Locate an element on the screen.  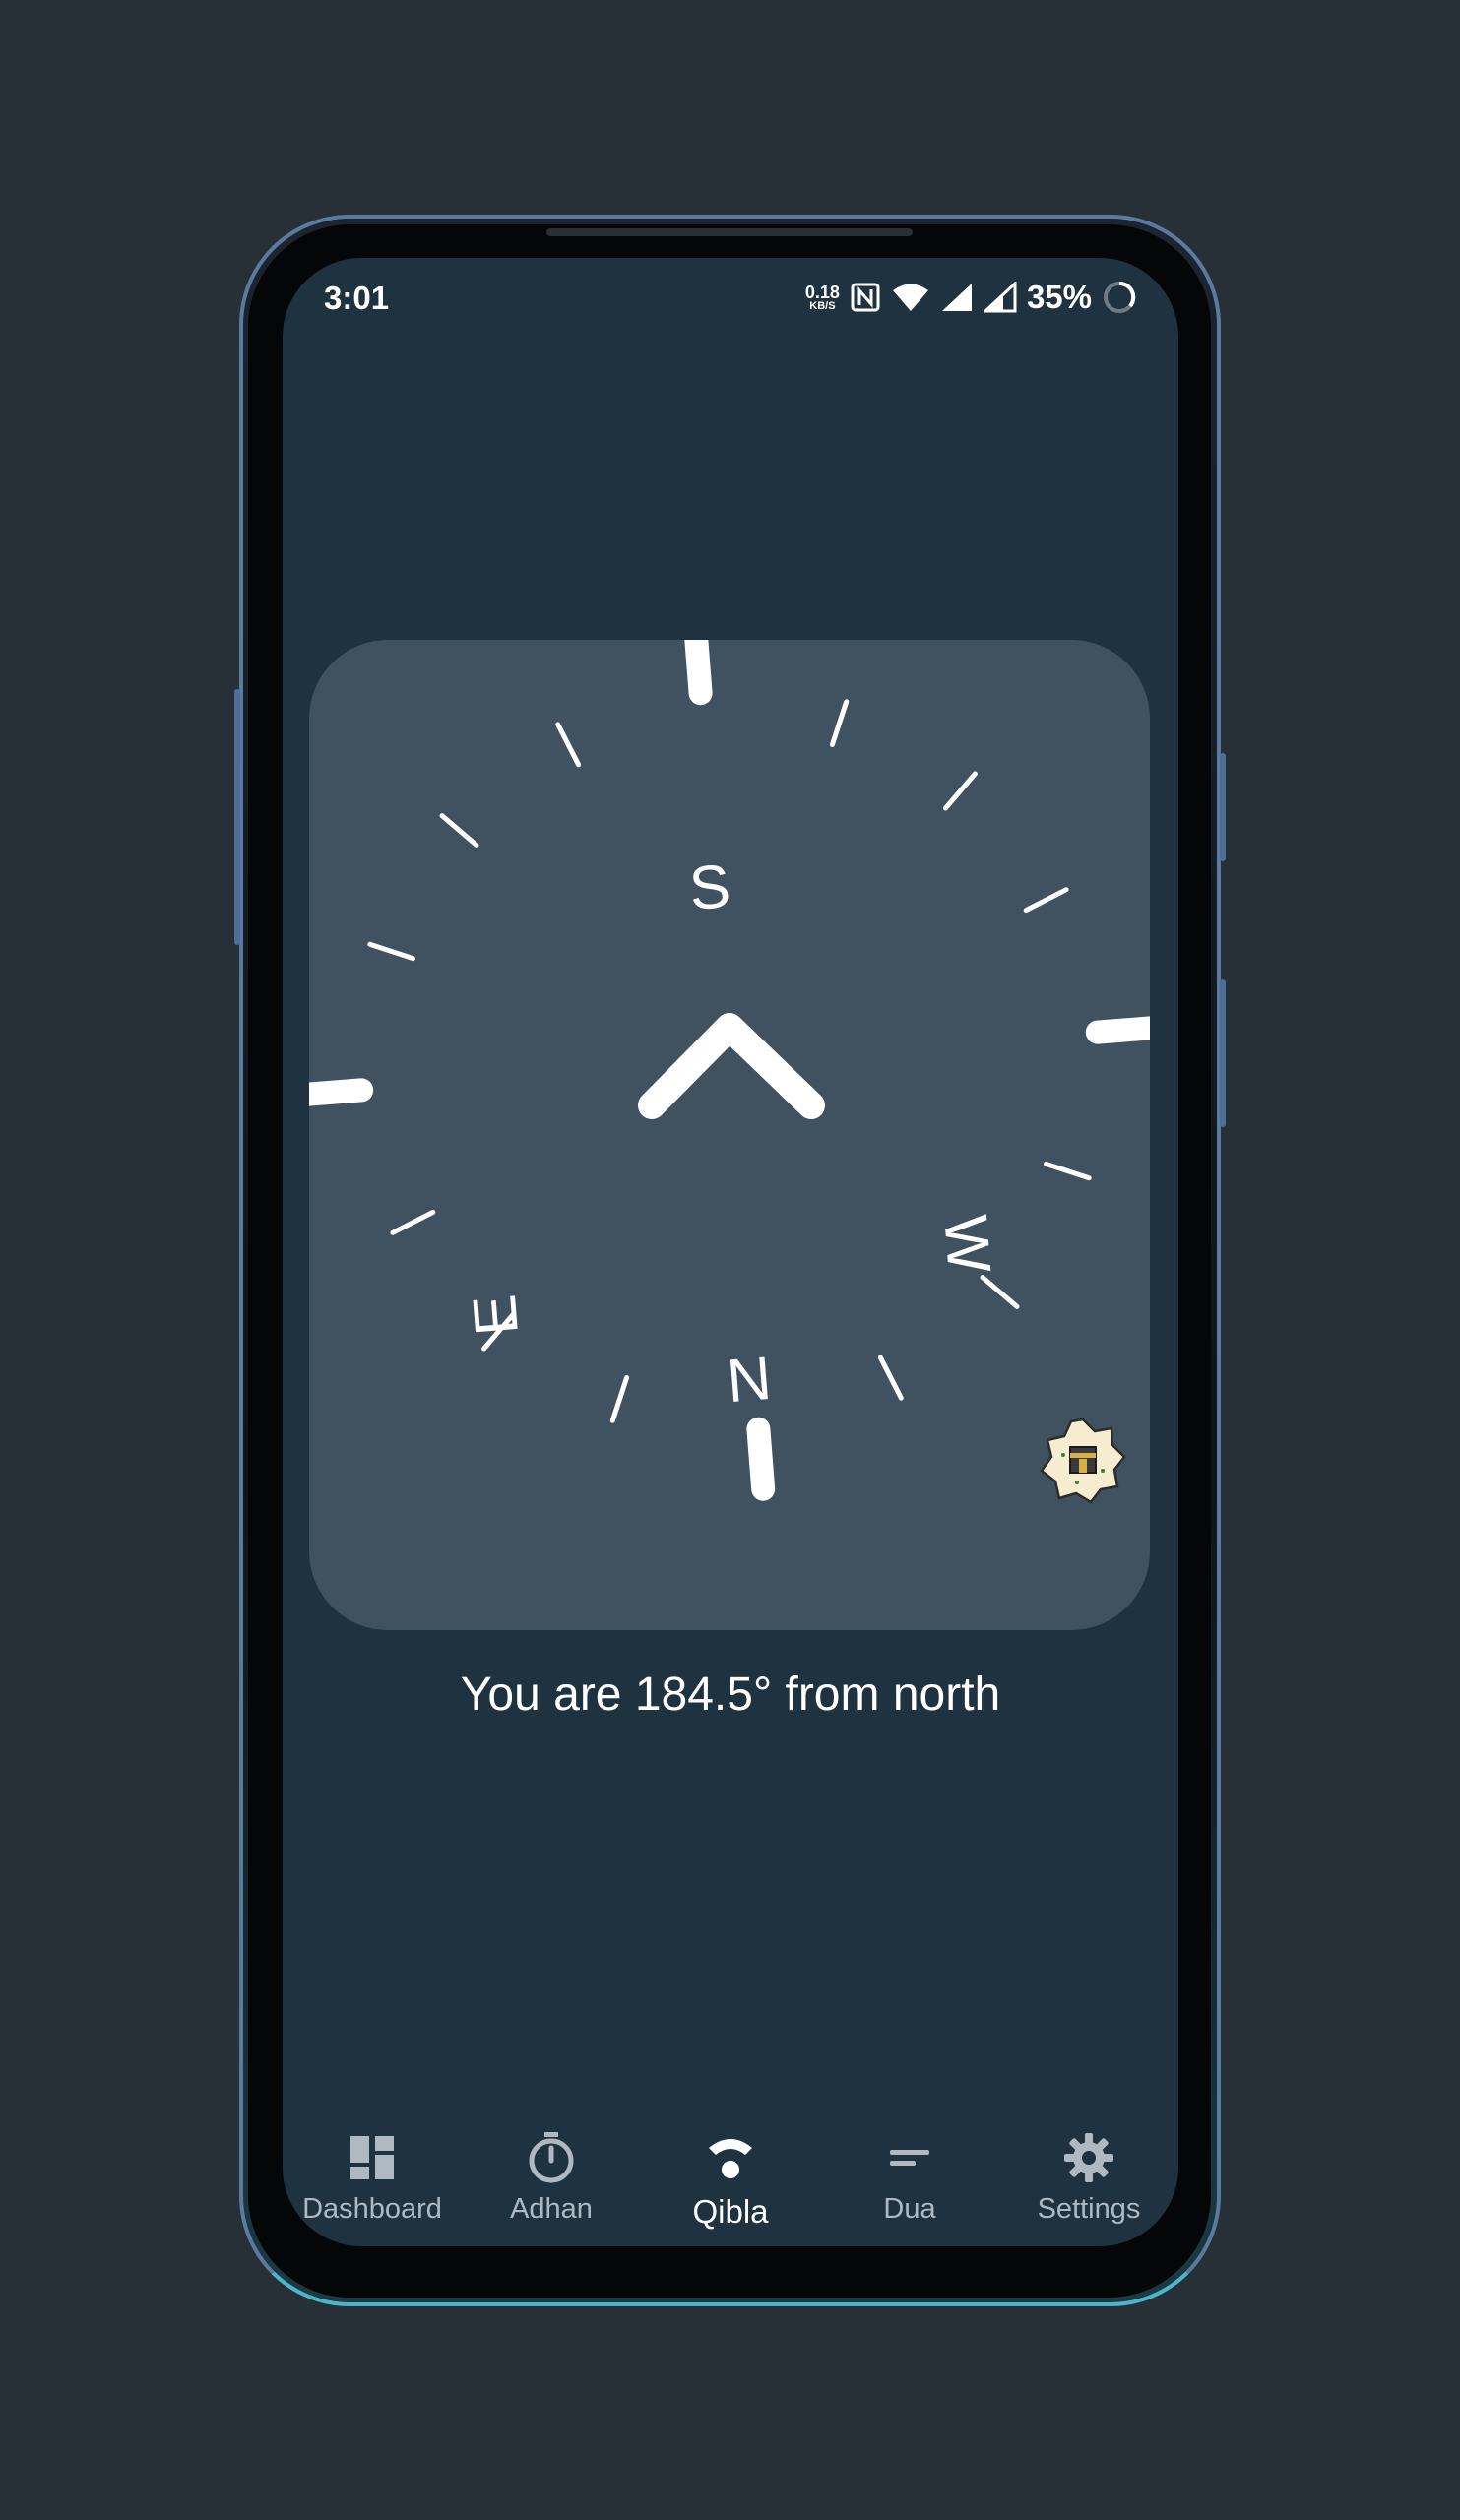
nav-qibla-label: Qibla is located at coordinates (730, 2211).